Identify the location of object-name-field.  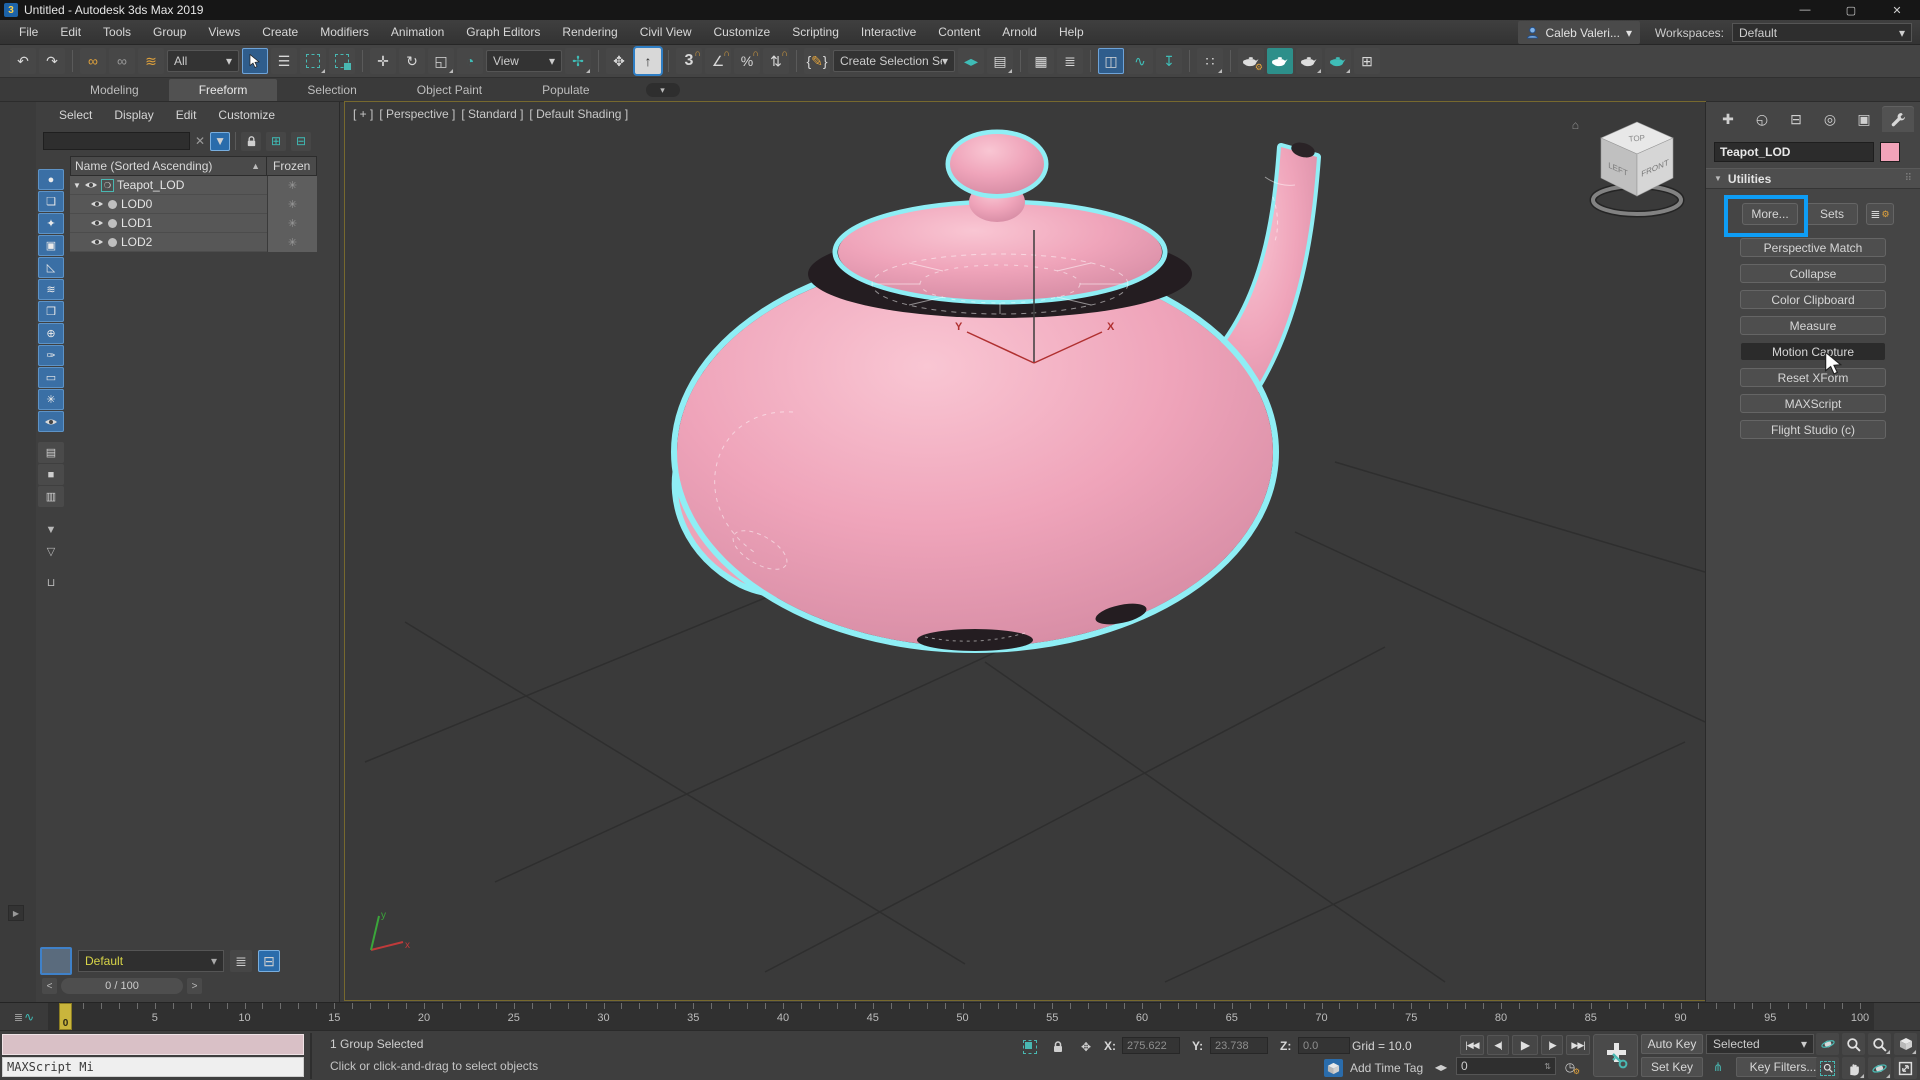
(1794, 152).